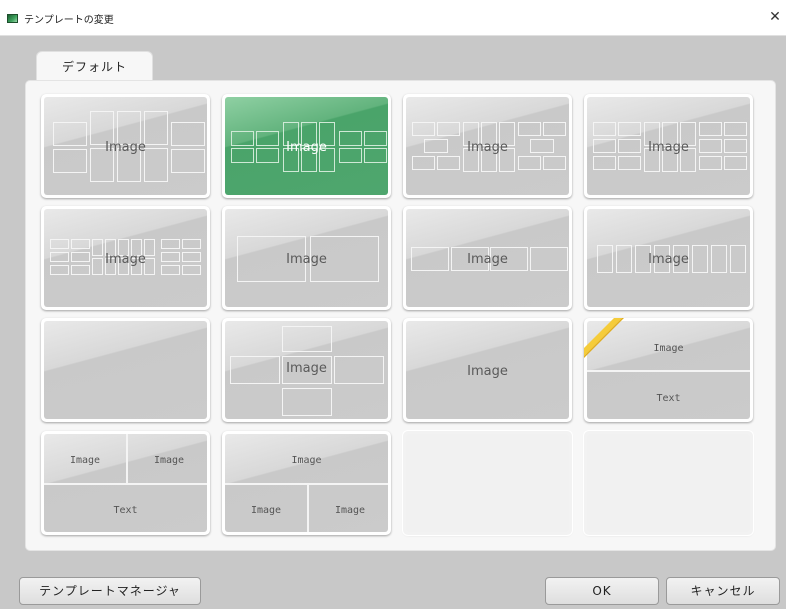 This screenshot has width=786, height=609. I want to click on cancel-button: キャンセル, so click(723, 591).